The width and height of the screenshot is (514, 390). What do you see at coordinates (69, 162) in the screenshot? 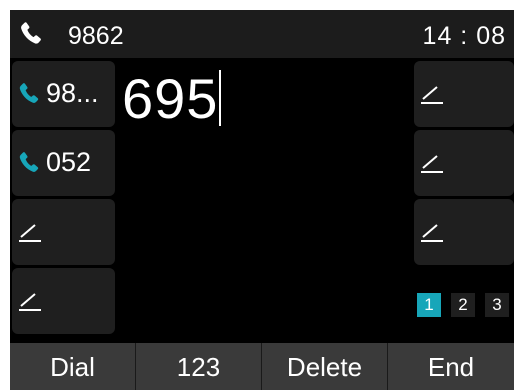
I see `line-key-label: 052` at bounding box center [69, 162].